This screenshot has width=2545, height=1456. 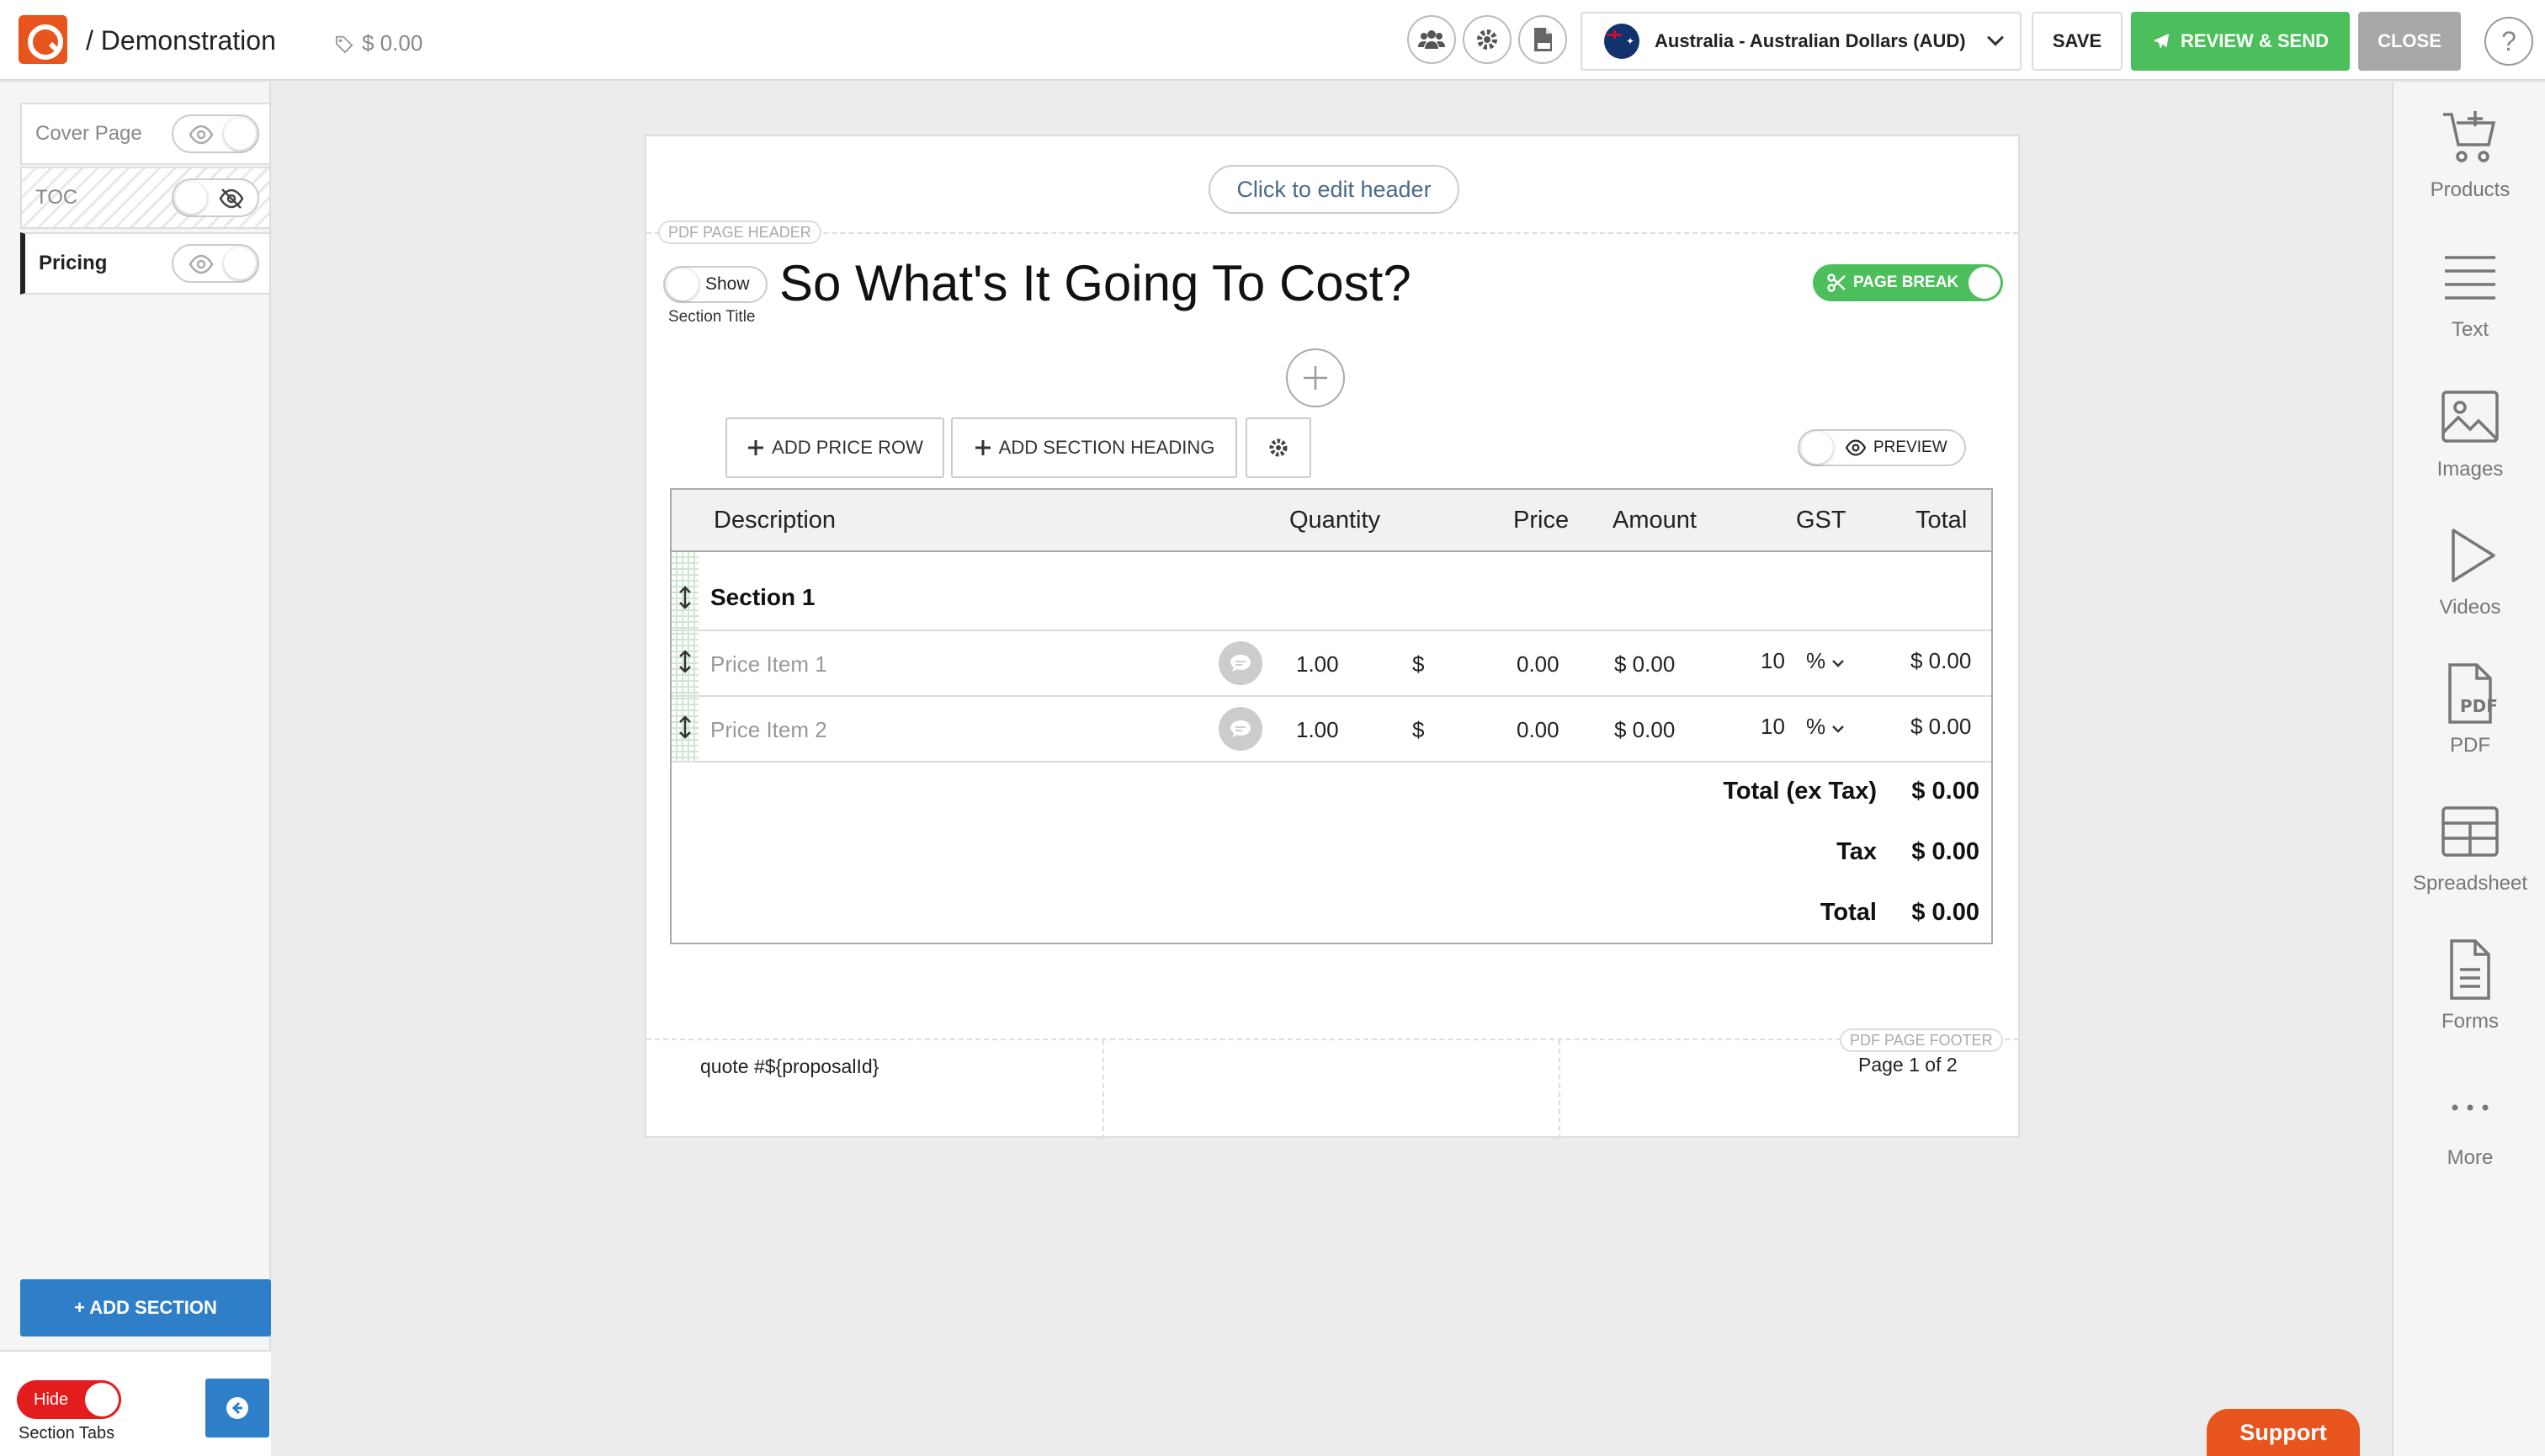 I want to click on tool-products: Products, so click(x=2469, y=154).